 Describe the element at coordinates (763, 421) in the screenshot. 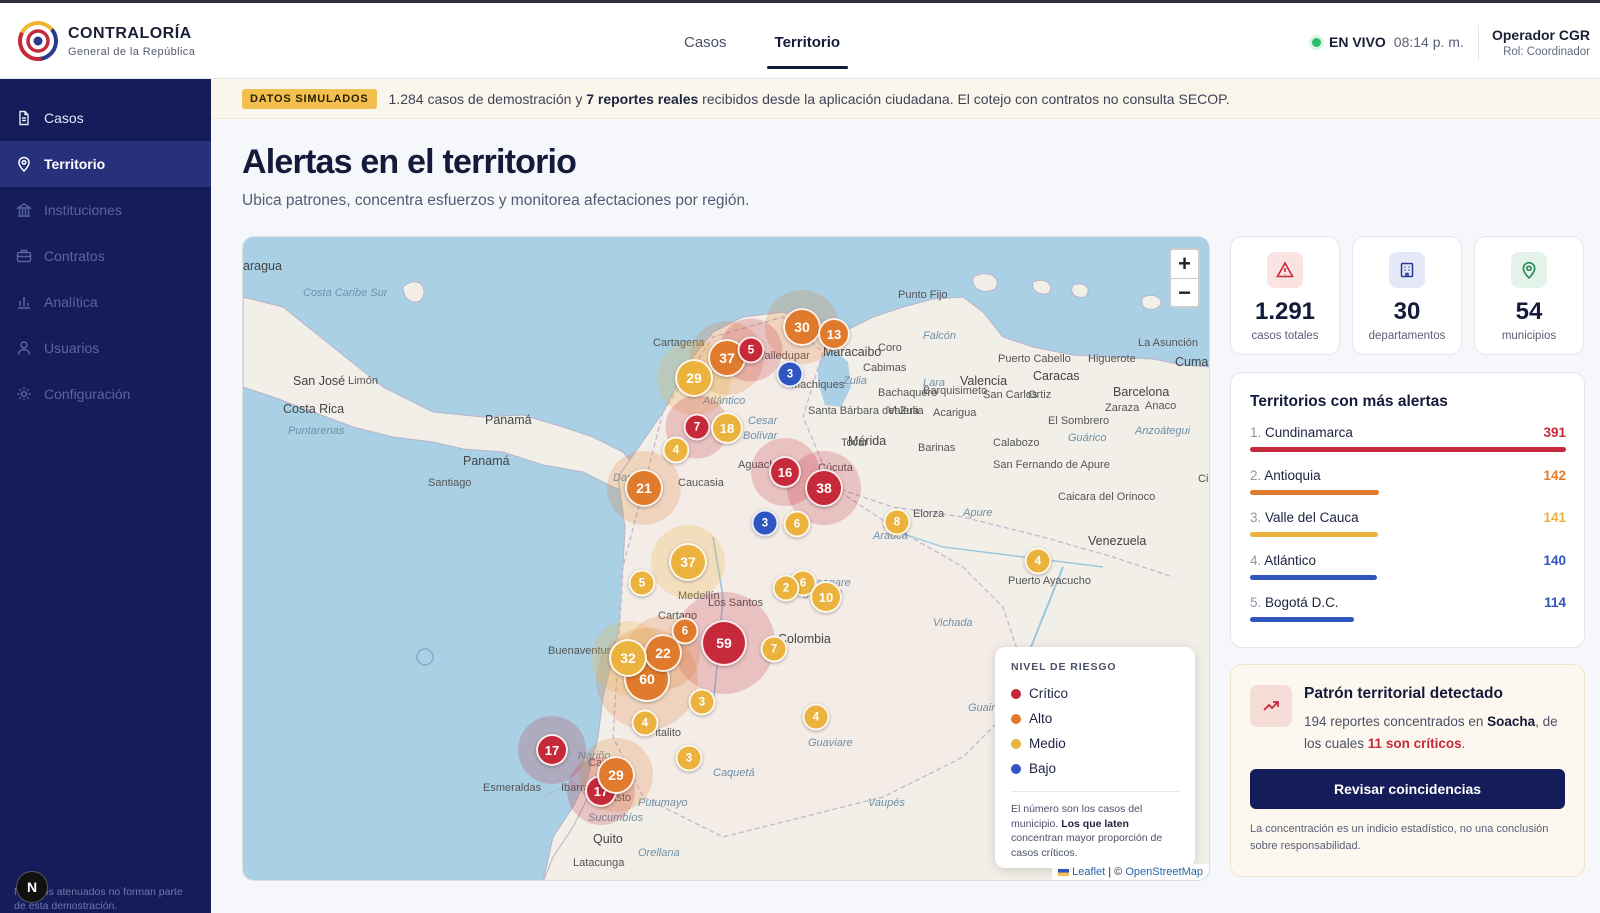

I see `map-label: Cesar` at that location.